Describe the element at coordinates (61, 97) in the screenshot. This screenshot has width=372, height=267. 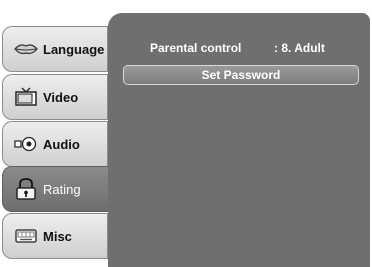
I see `tab-video-label: Video` at that location.